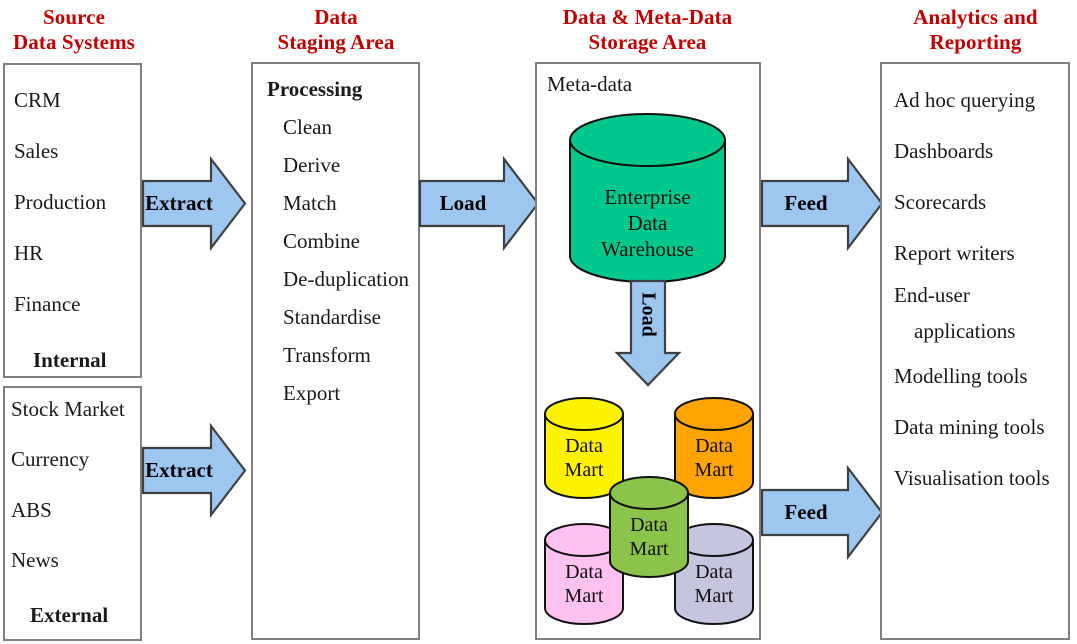 The width and height of the screenshot is (1077, 644). Describe the element at coordinates (60, 202) in the screenshot. I see `source-internal-item-2: Production` at that location.